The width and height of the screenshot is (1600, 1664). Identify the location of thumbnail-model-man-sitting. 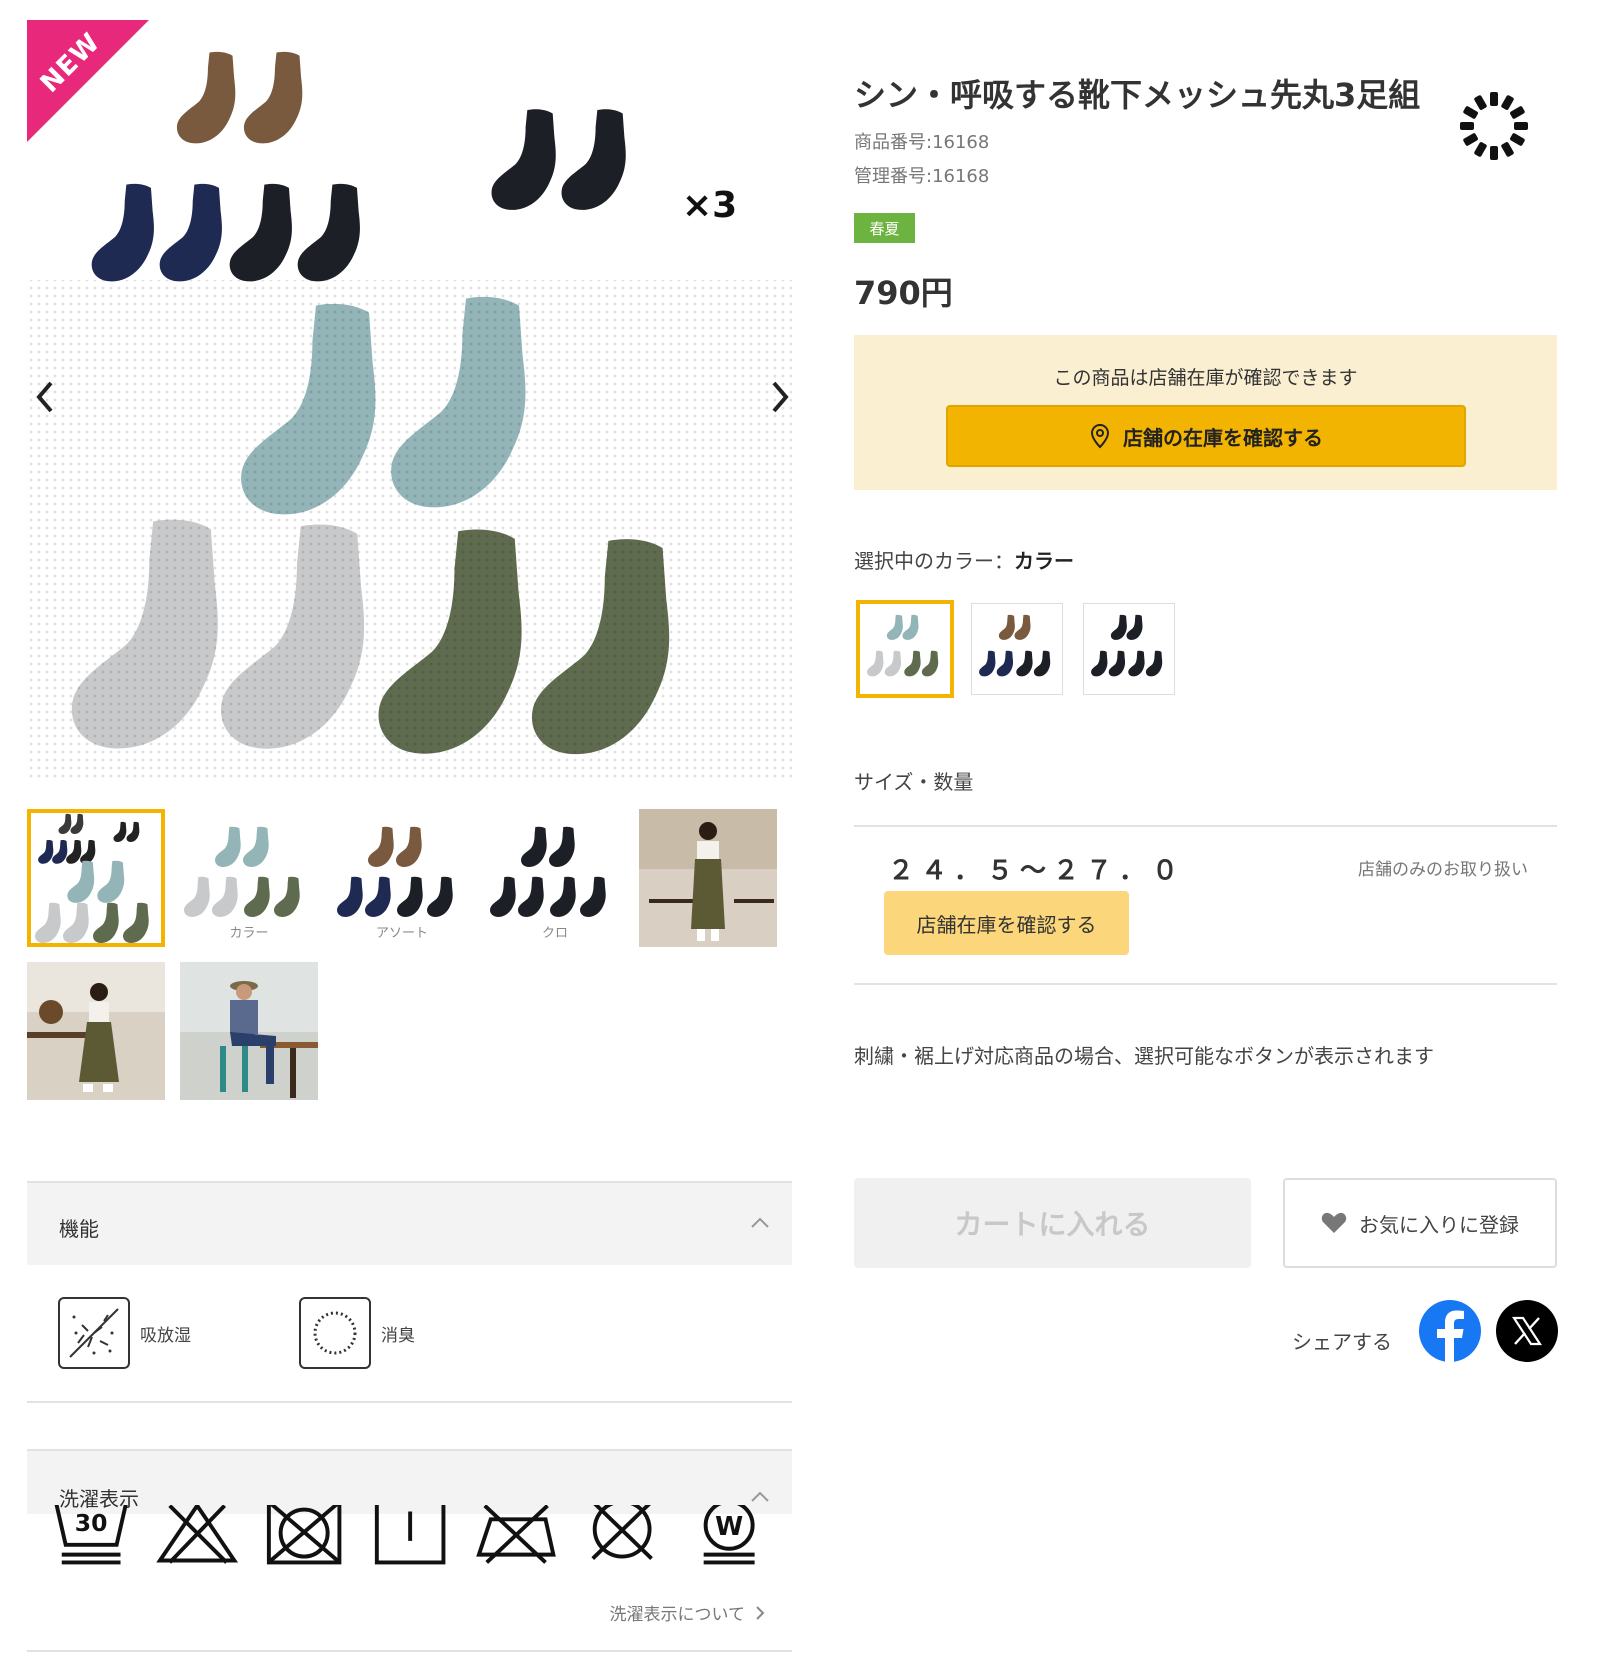
(249, 1031).